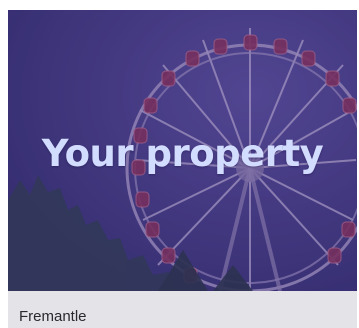 The width and height of the screenshot is (359, 328). I want to click on card-title: Your property, so click(182, 153).